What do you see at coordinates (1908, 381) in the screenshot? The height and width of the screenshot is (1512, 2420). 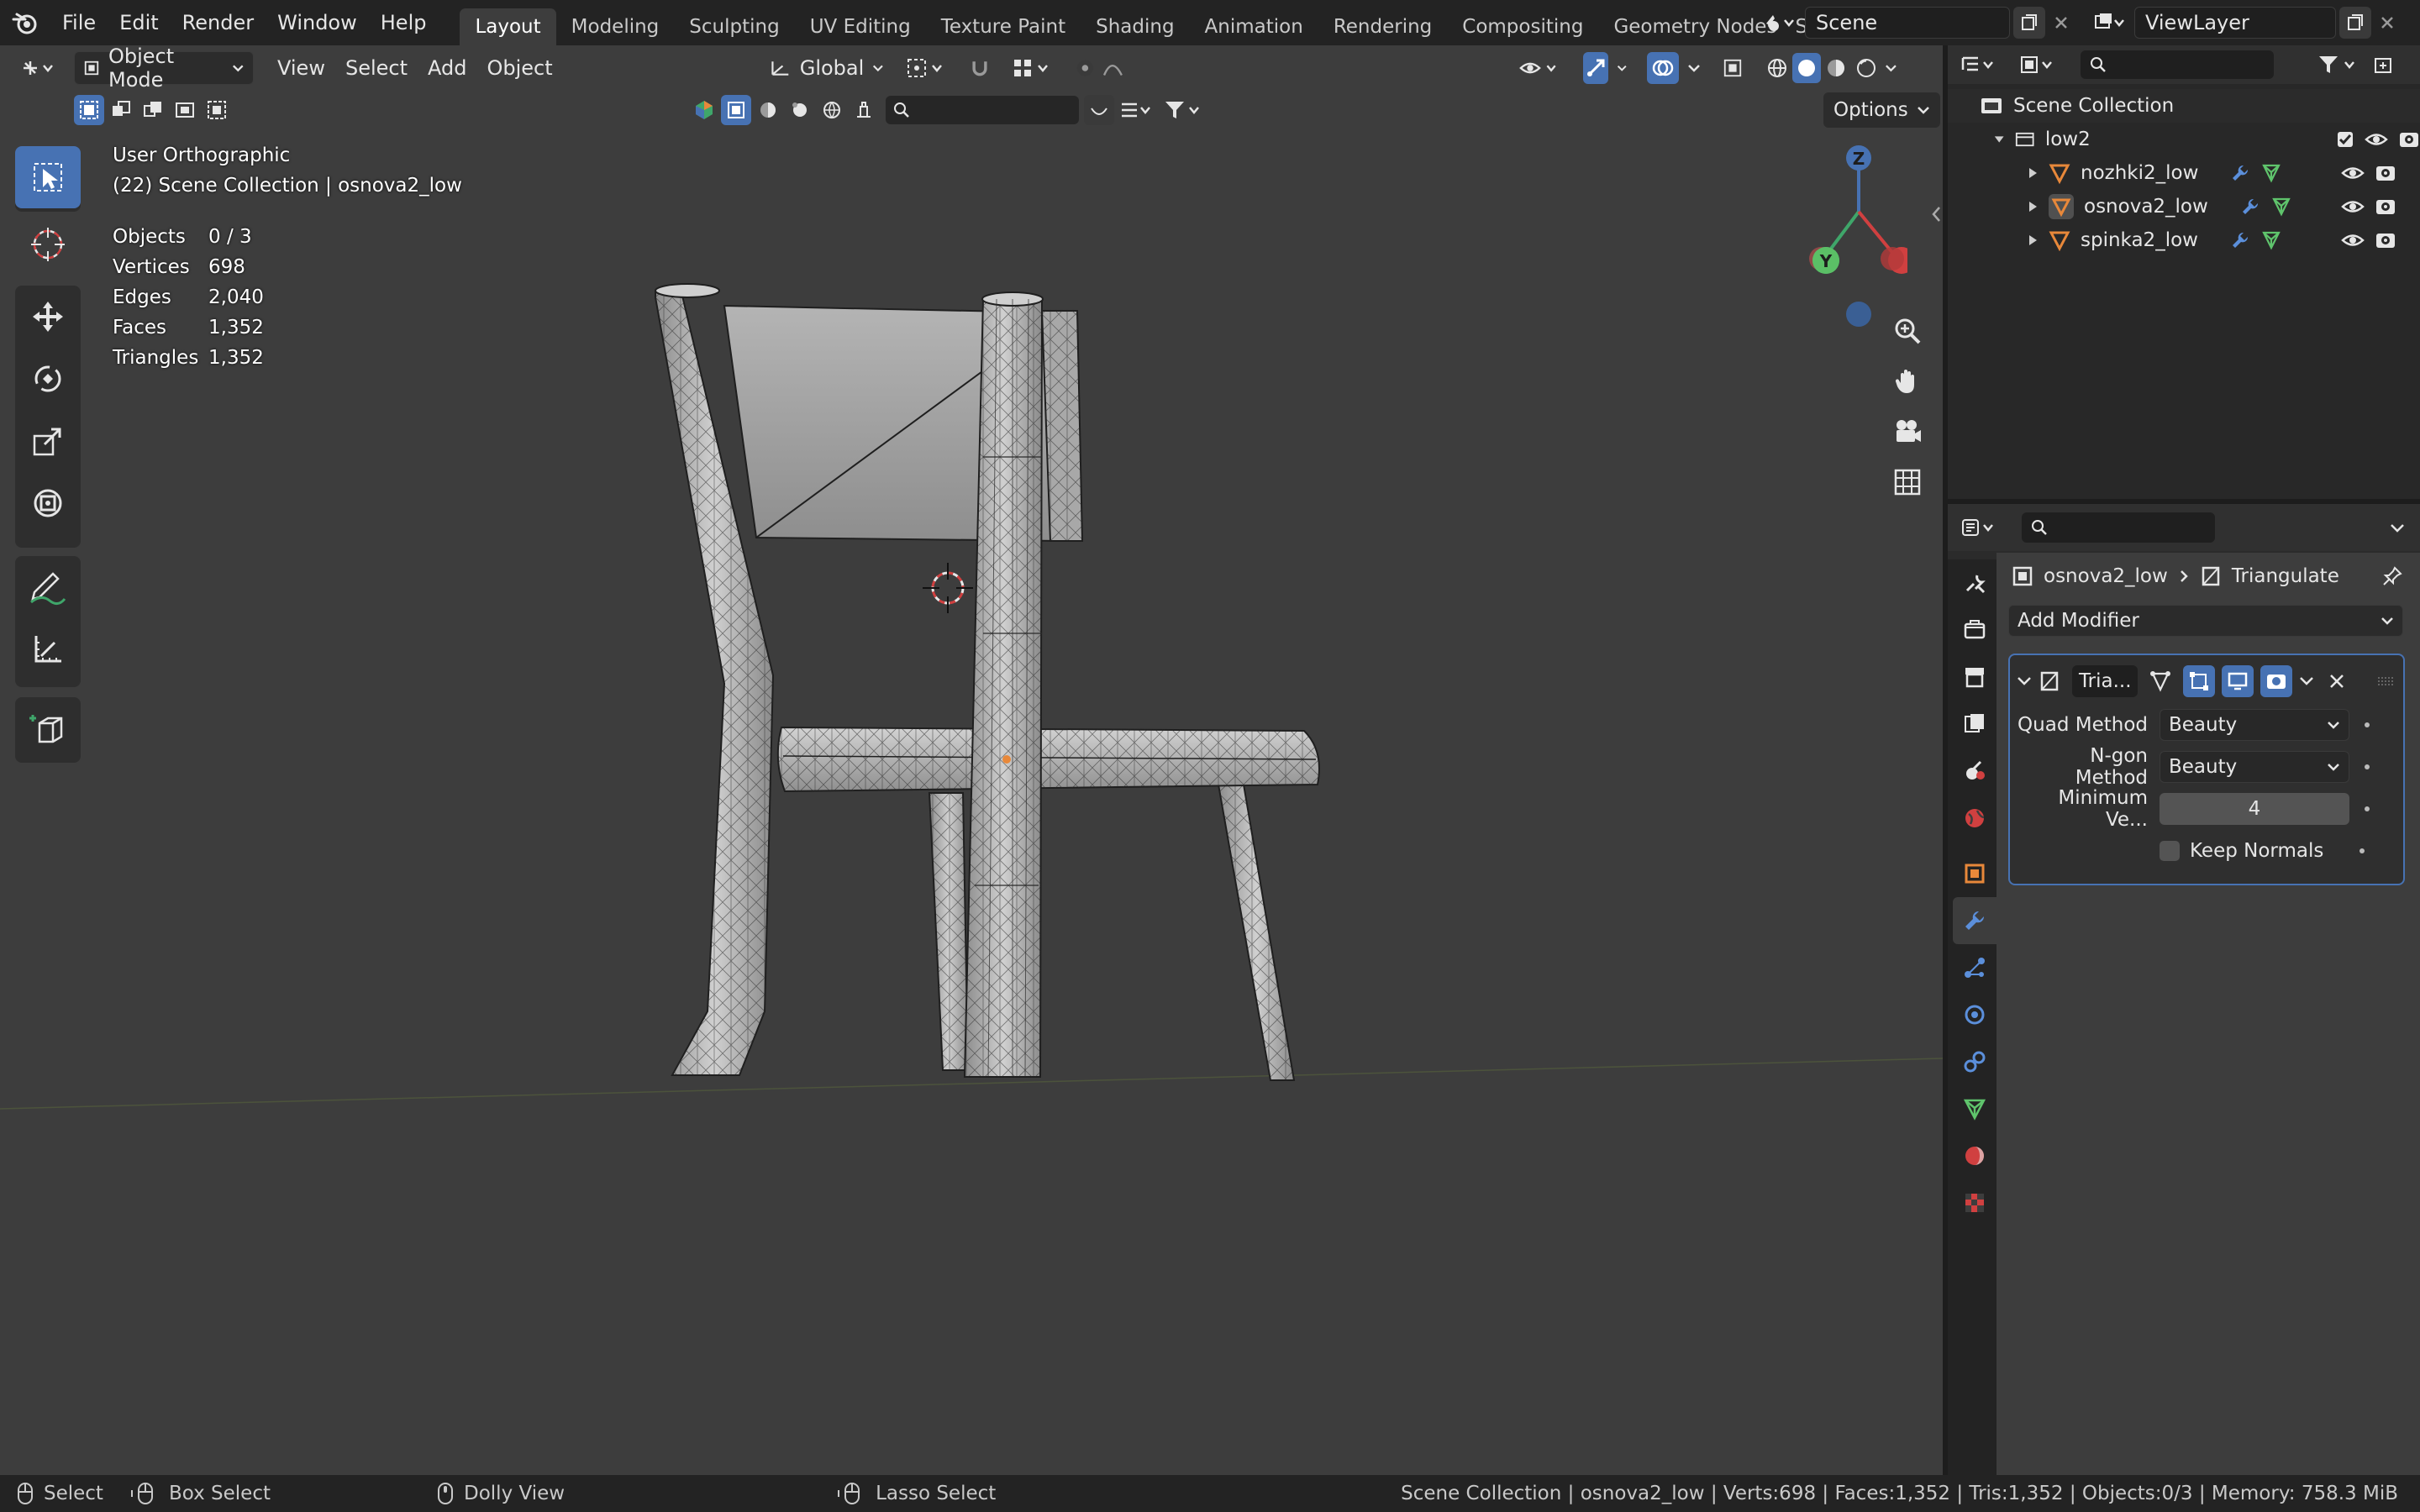 I see `pan-hand-icon` at bounding box center [1908, 381].